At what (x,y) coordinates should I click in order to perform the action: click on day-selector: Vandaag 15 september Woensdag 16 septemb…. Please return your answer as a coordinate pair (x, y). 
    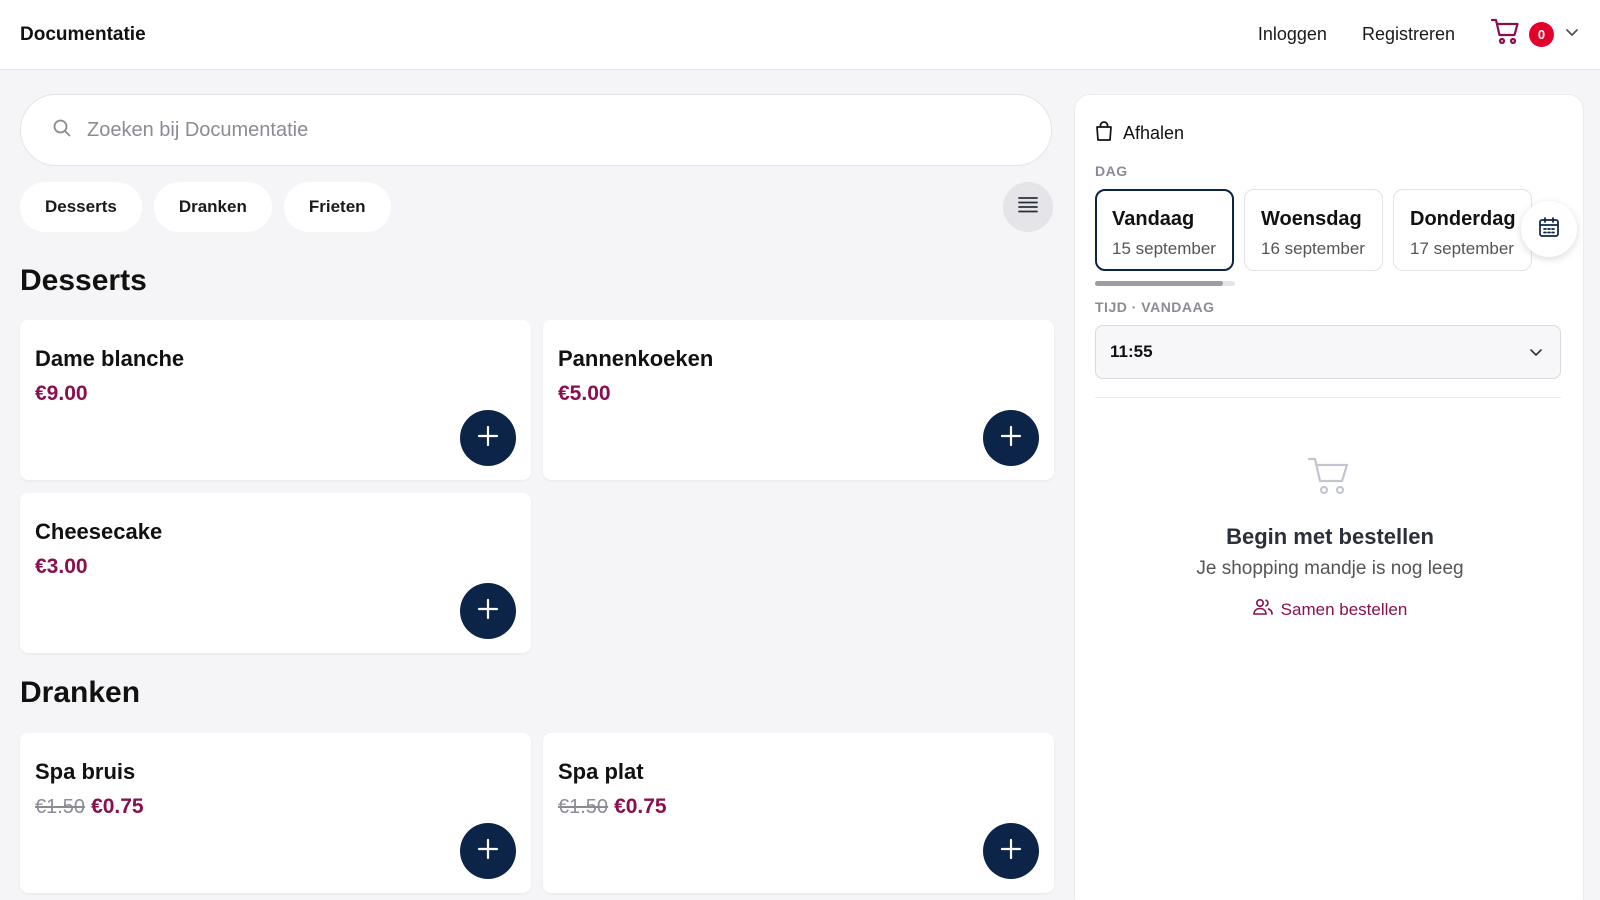
    Looking at the image, I should click on (1330, 234).